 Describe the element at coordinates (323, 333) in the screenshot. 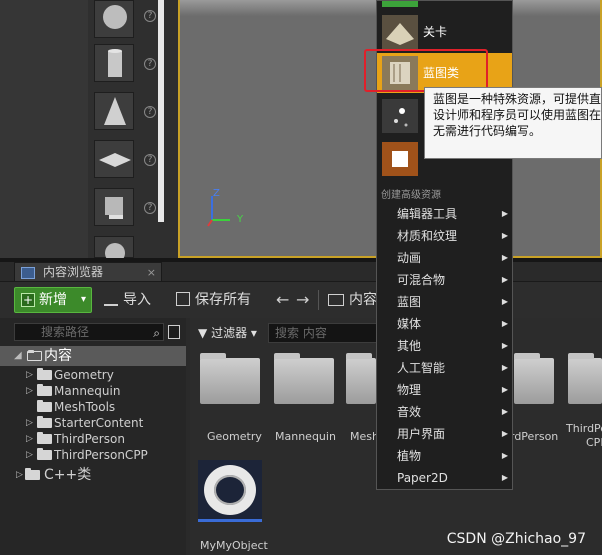

I see `search-content-input: 搜索 内容` at that location.